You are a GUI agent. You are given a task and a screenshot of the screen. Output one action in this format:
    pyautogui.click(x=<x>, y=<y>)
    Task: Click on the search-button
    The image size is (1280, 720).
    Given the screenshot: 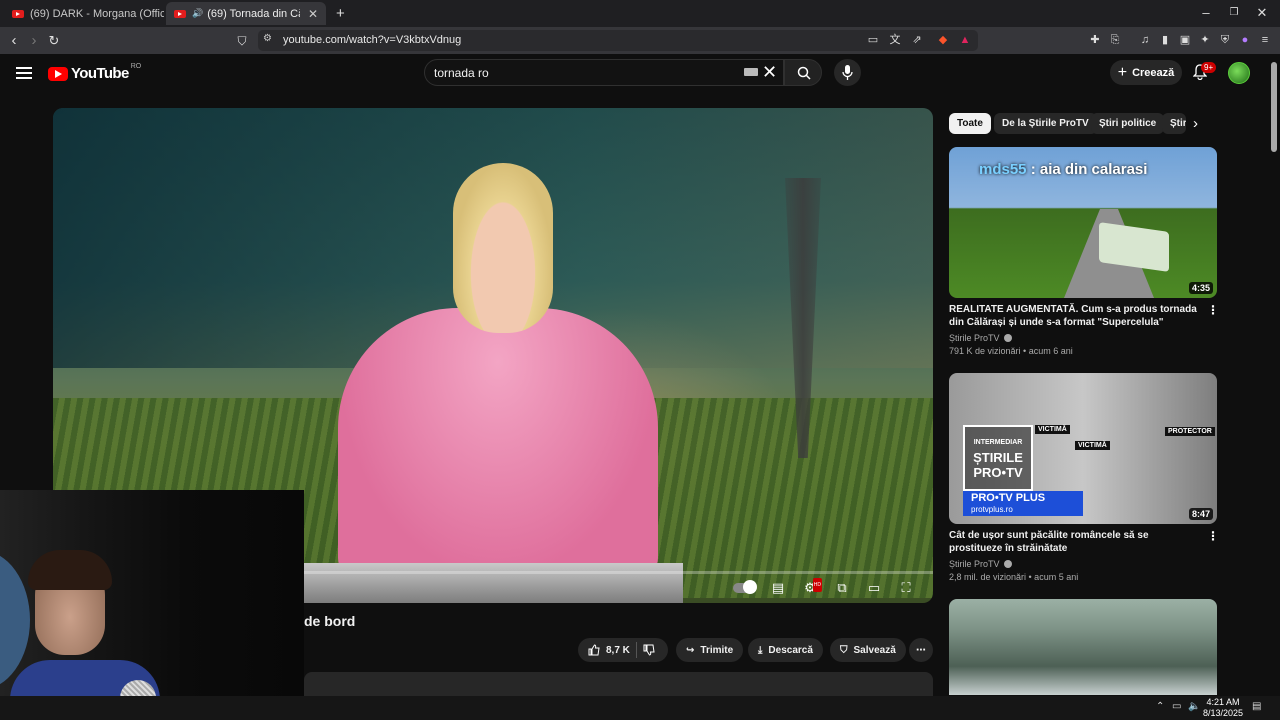 What is the action you would take?
    pyautogui.click(x=803, y=72)
    